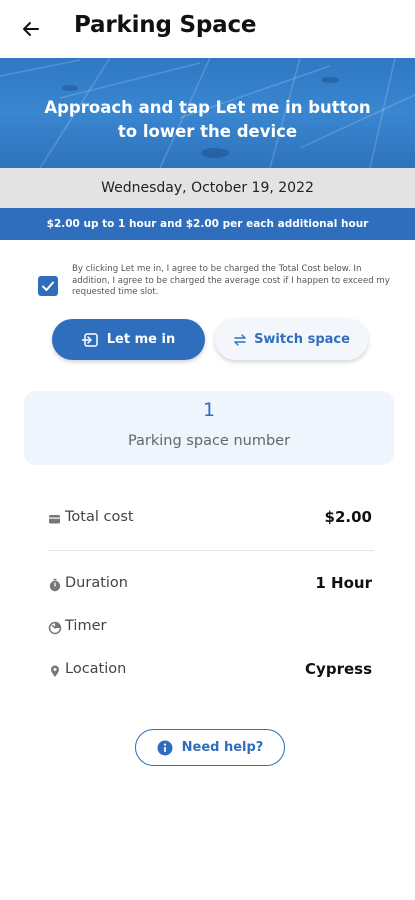  Describe the element at coordinates (240, 339) in the screenshot. I see `swap-arrows-icon` at that location.